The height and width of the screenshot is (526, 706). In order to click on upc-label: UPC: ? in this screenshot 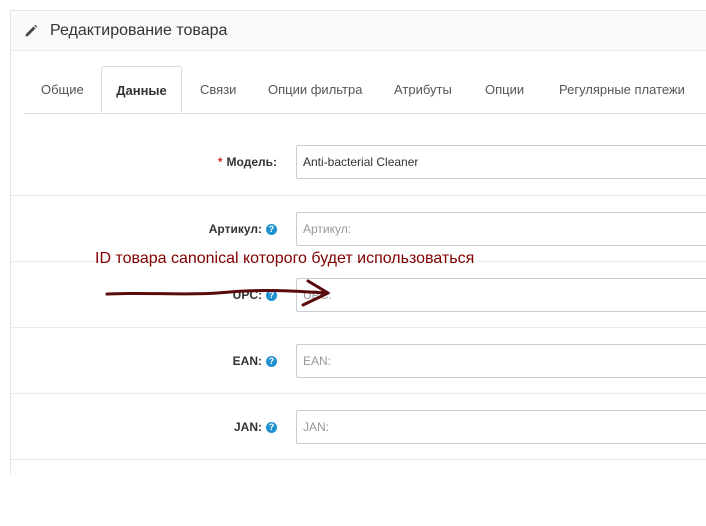, I will do `click(255, 295)`.